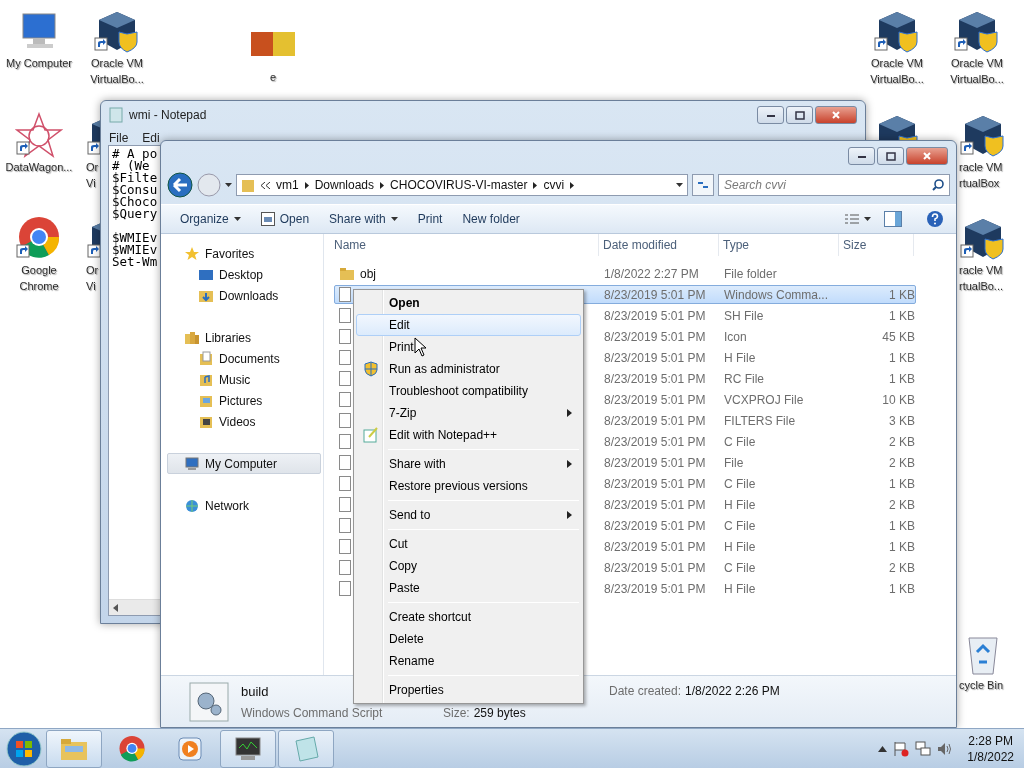  I want to click on date-cell-text: 1/8/2022 2:27 PM, so click(651, 273).